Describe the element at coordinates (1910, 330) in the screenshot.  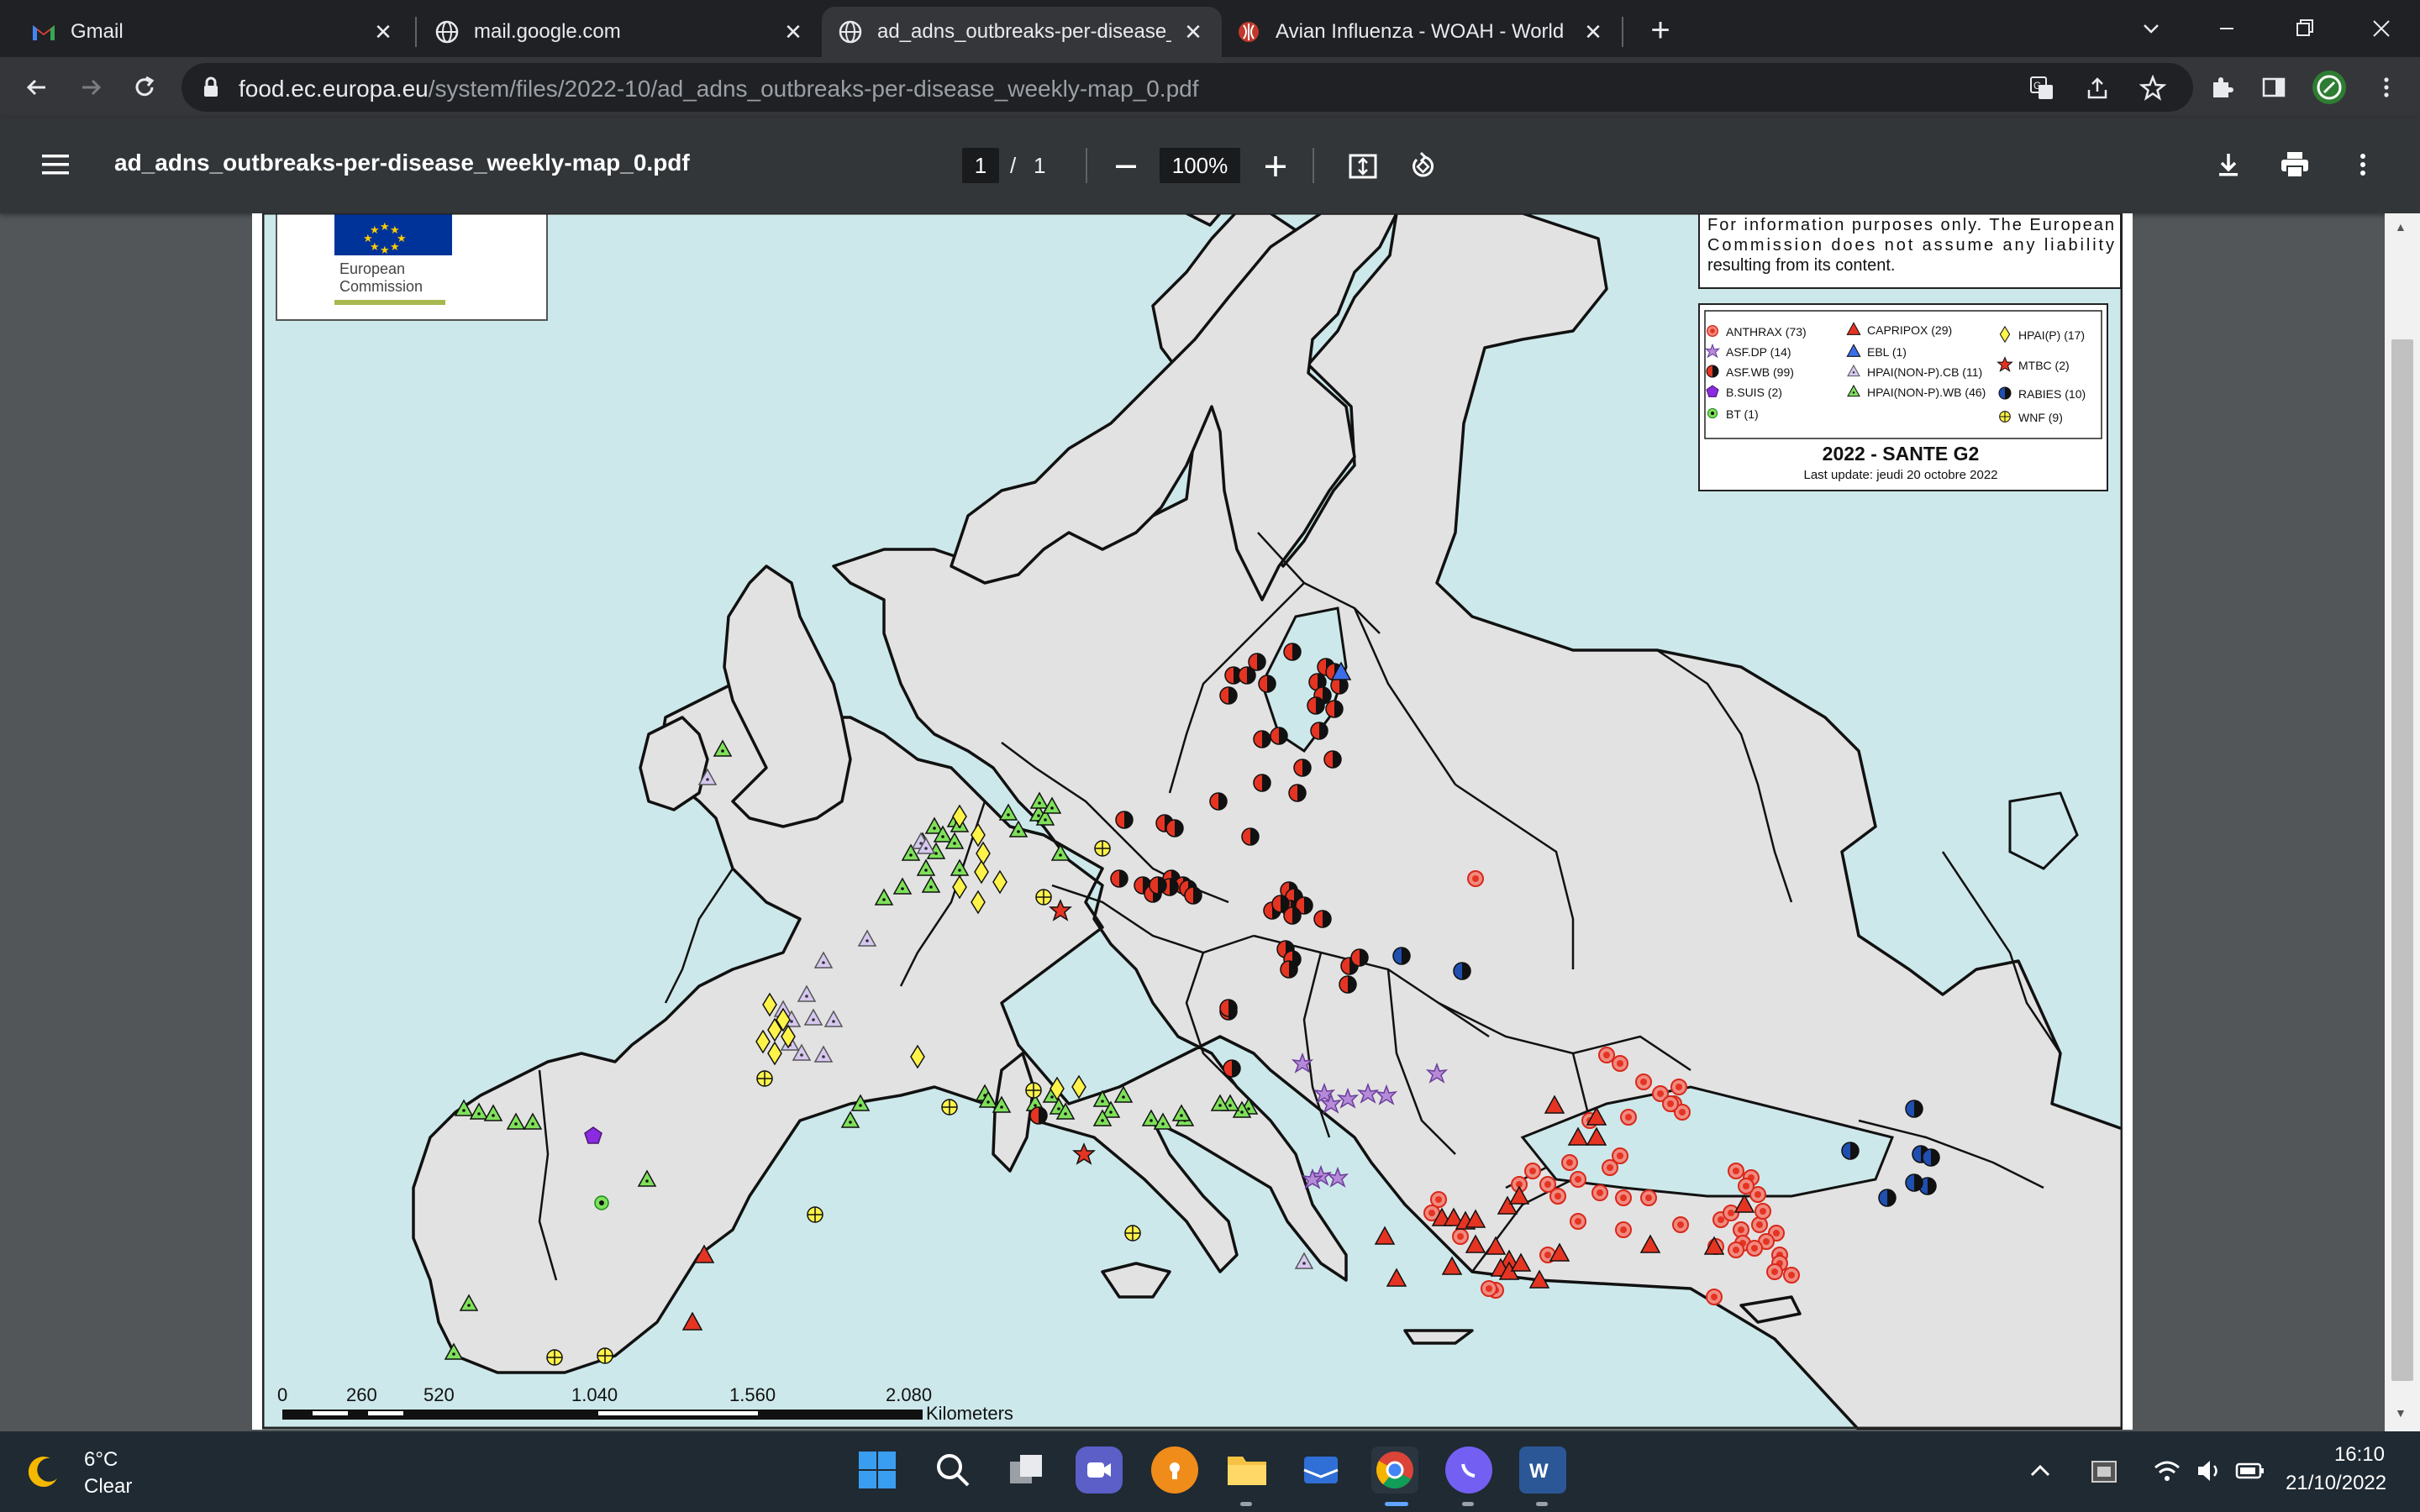
I see `legend-label: CAPRIPOX (29)` at that location.